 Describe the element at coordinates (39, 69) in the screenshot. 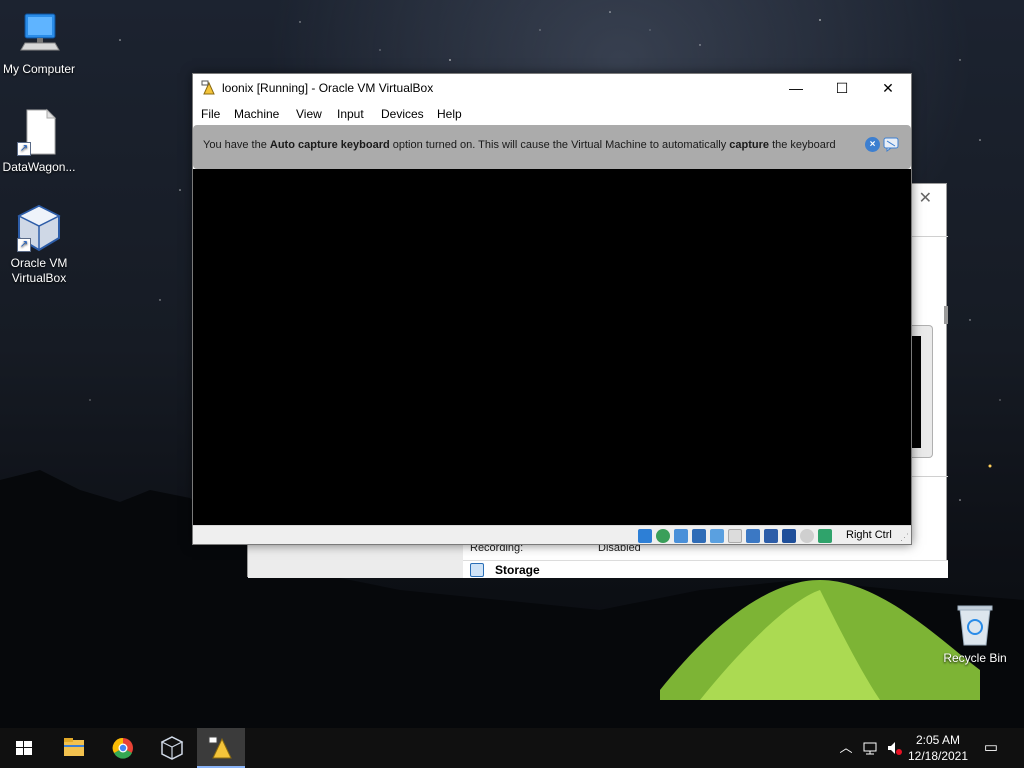

I see `desktop-icon-label: My Computer` at that location.